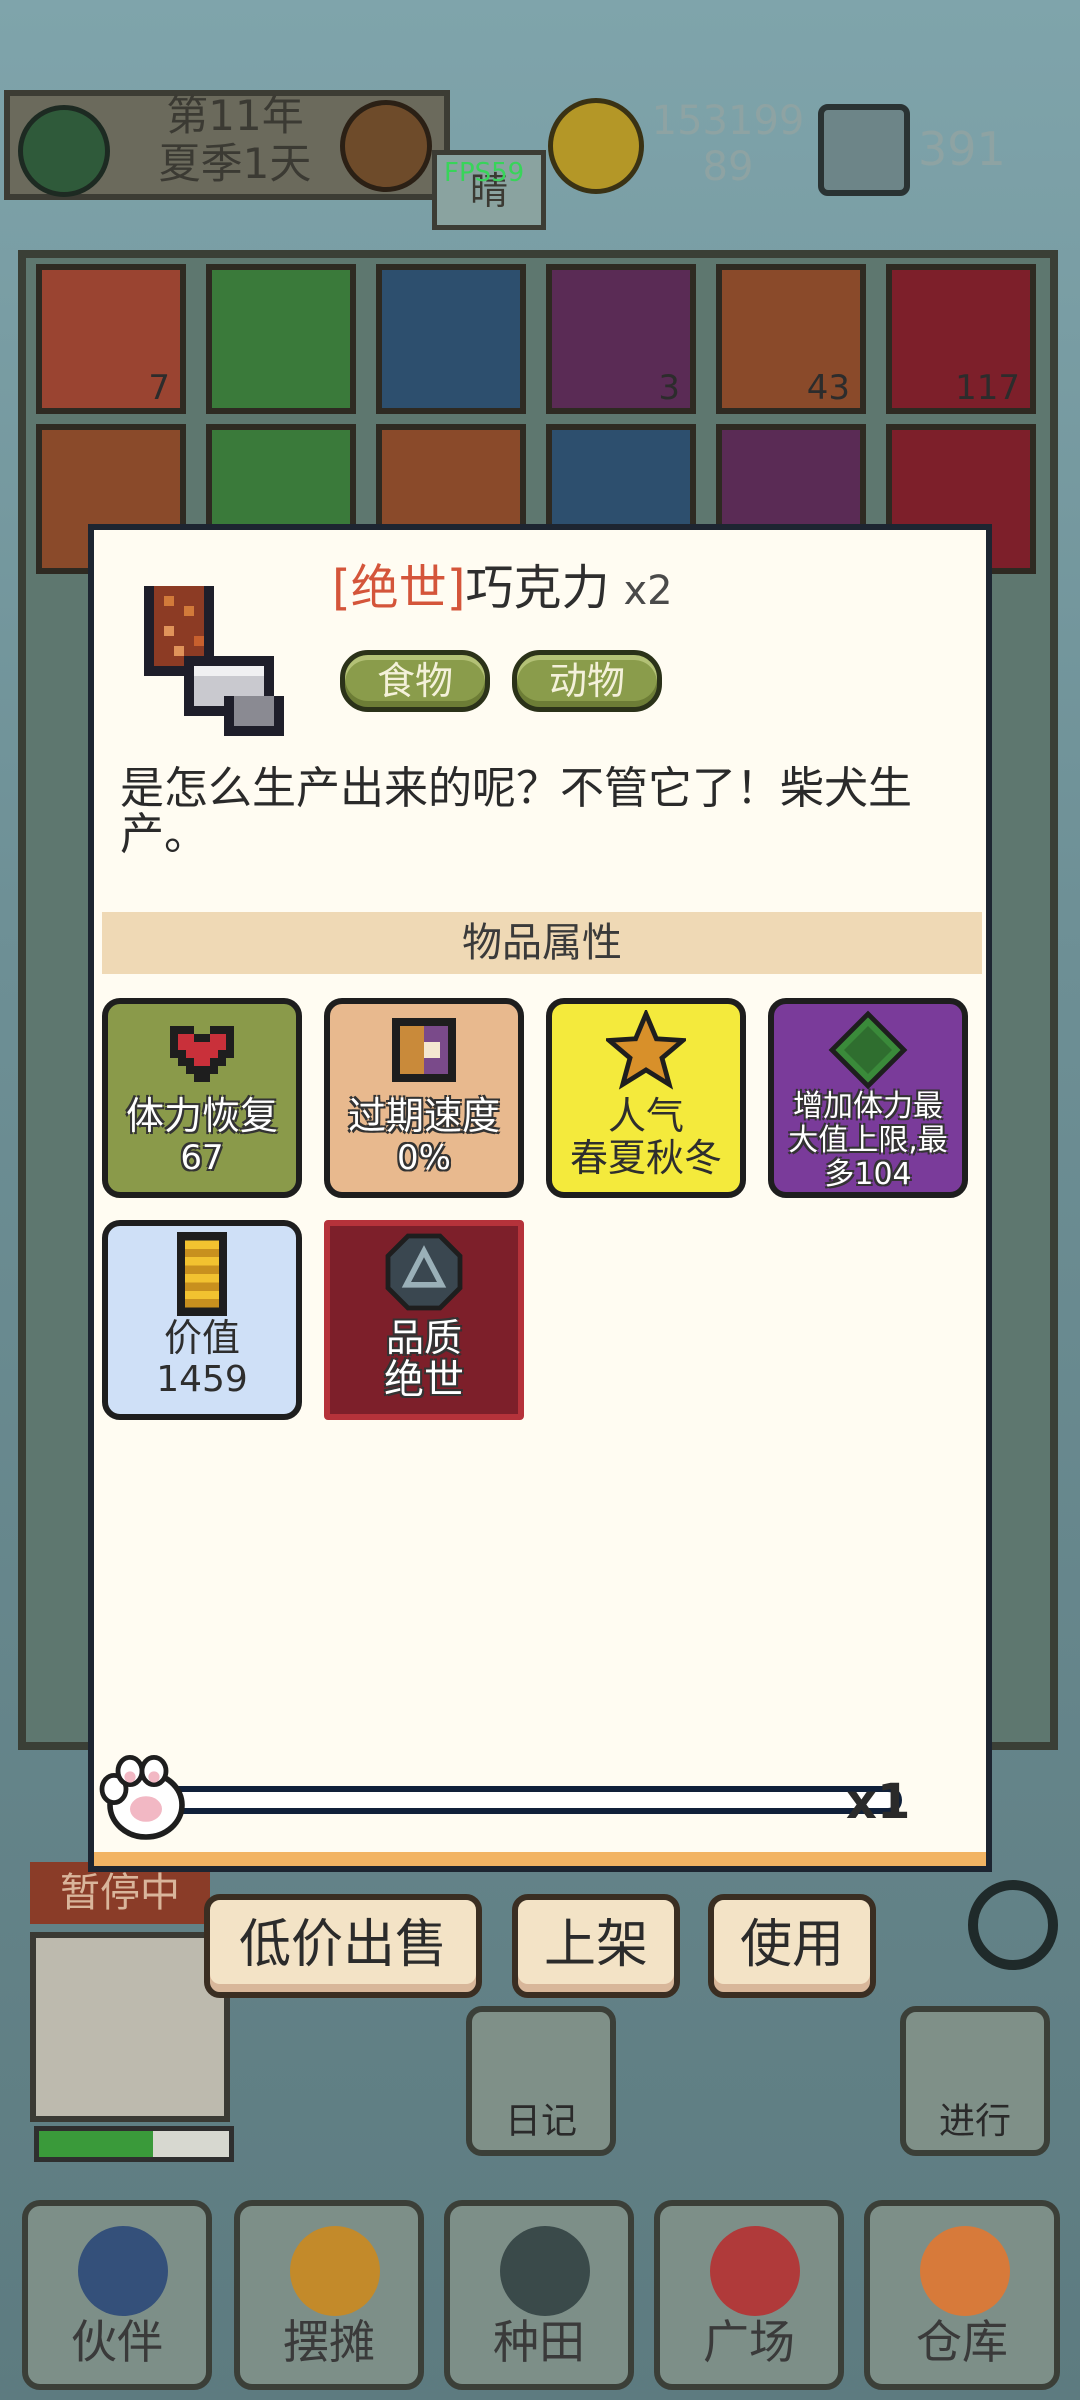 The image size is (1080, 2400). I want to click on item-description: 是怎么生产出来的呢？不管它了！柴犬生产。, so click(516, 811).